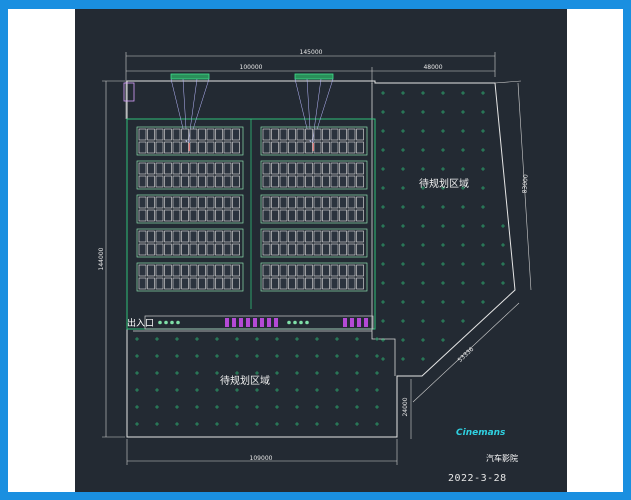 This screenshot has width=631, height=500. I want to click on logo-wordmark: Cinemans, so click(481, 433).